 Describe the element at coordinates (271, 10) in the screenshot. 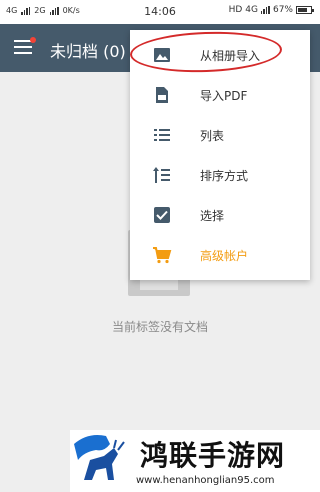

I see `status-right: HD 4G 67%` at that location.